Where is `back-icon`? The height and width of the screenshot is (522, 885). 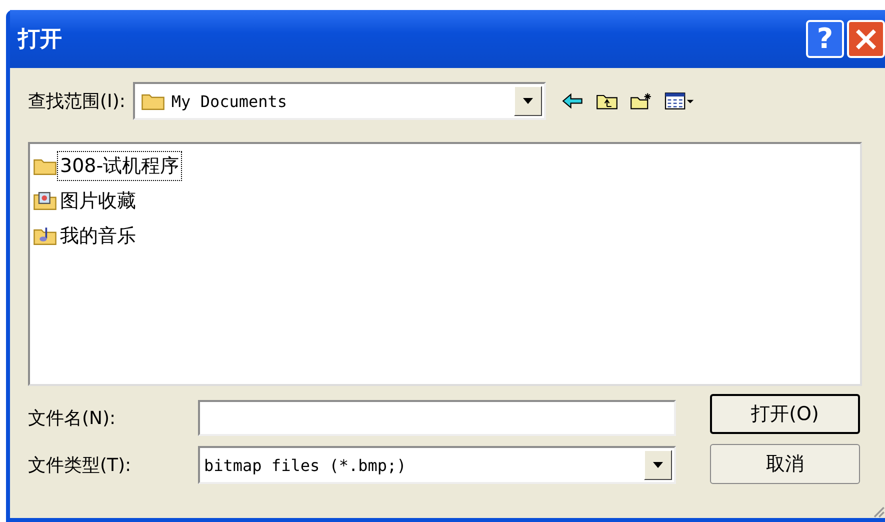 back-icon is located at coordinates (573, 101).